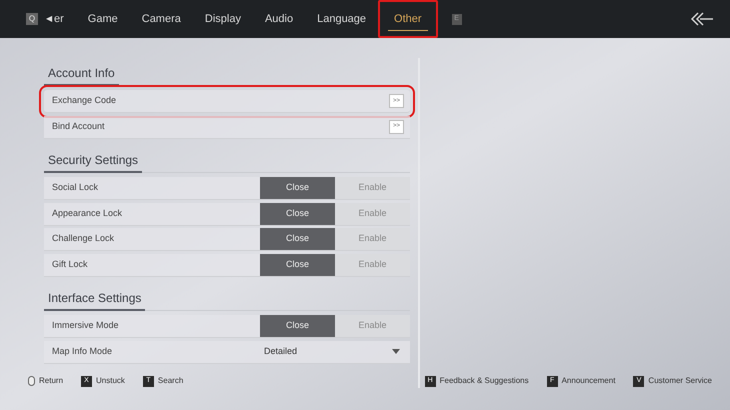  I want to click on tab: Audio, so click(279, 19).